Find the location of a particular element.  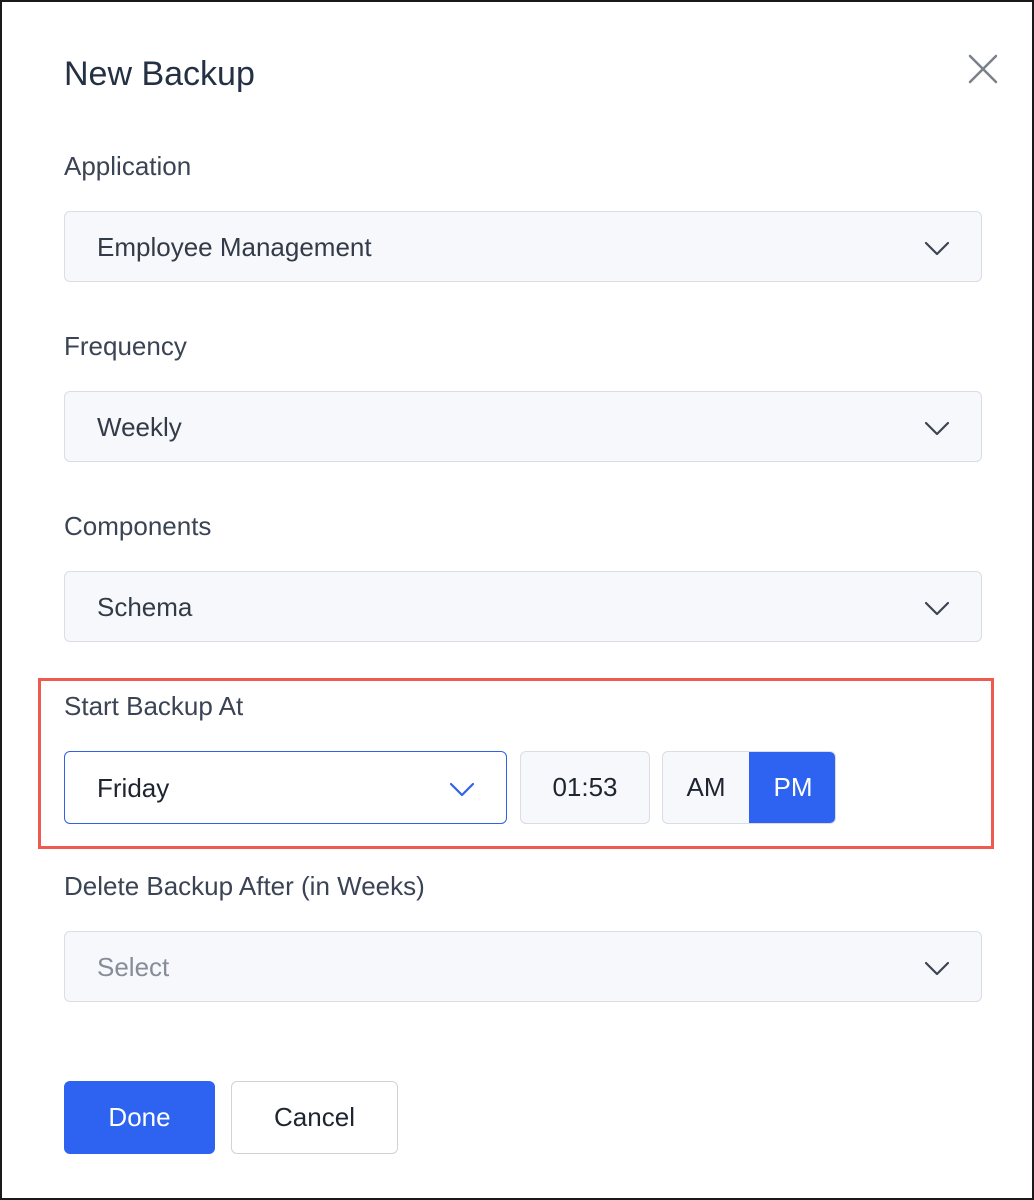

am-pm-toggle: AM PM is located at coordinates (749, 787).